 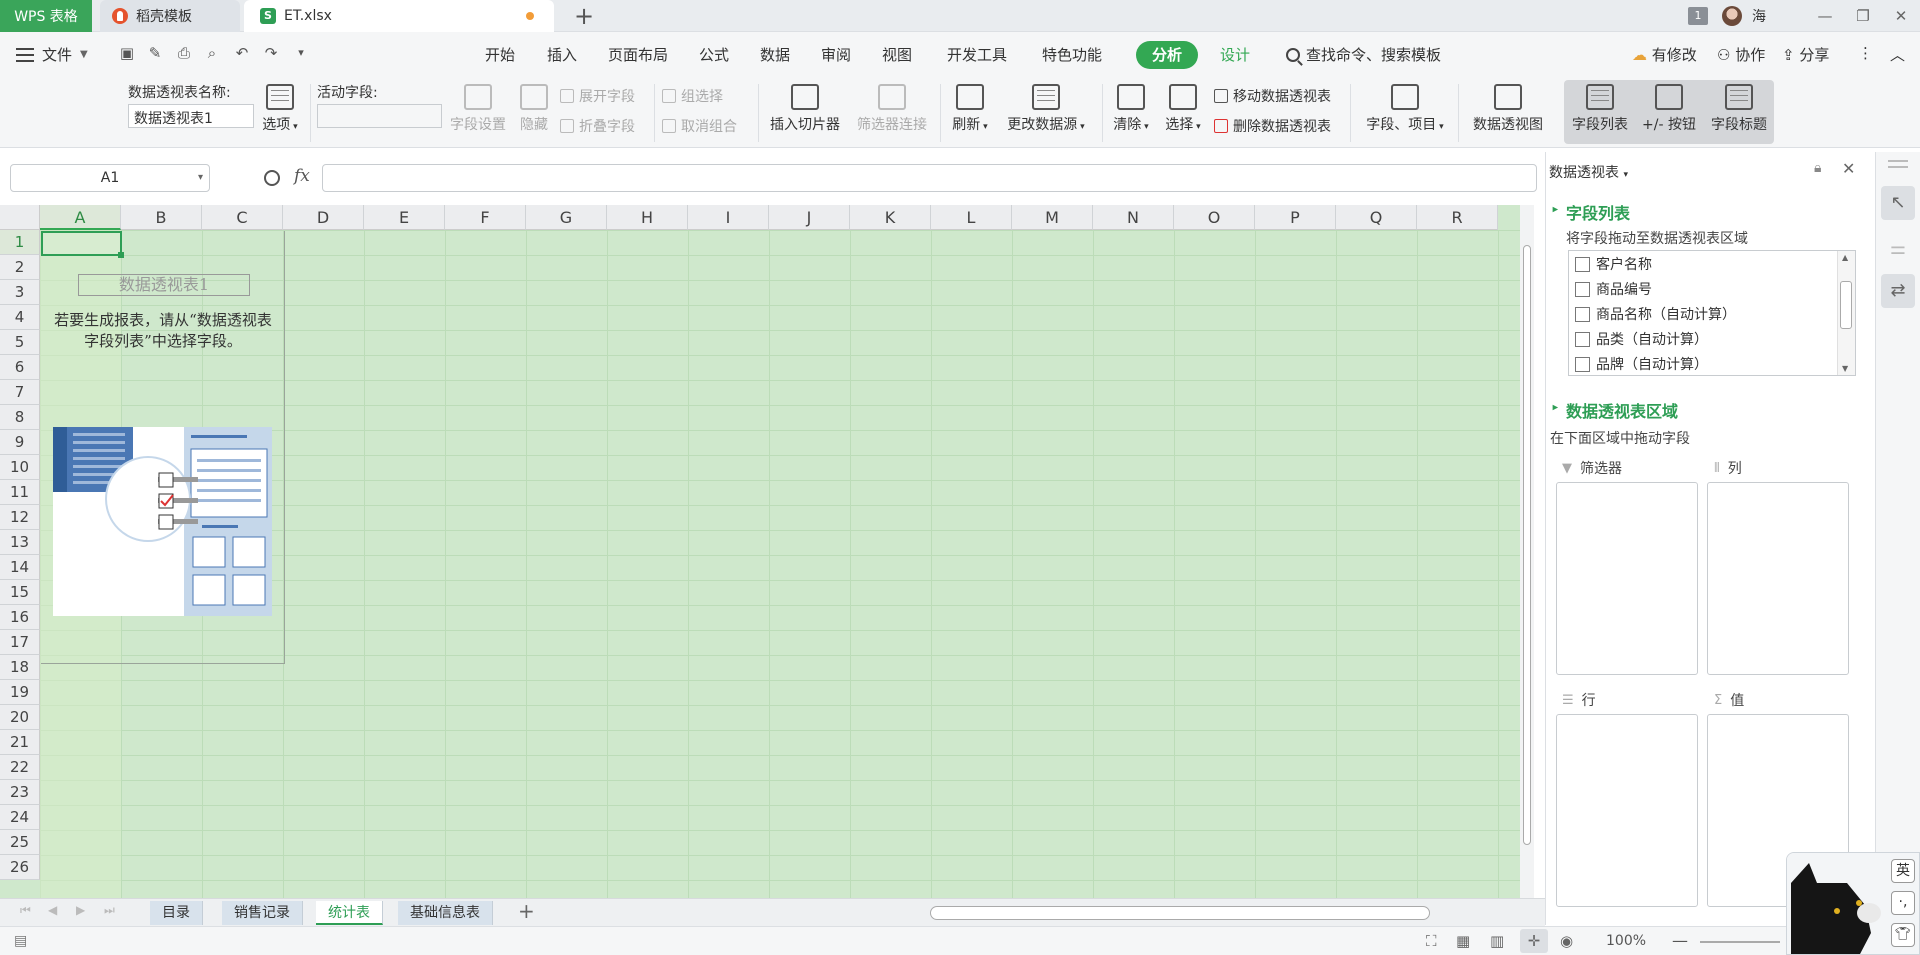 I want to click on ime-punct-icon: ·,, so click(x=1903, y=903).